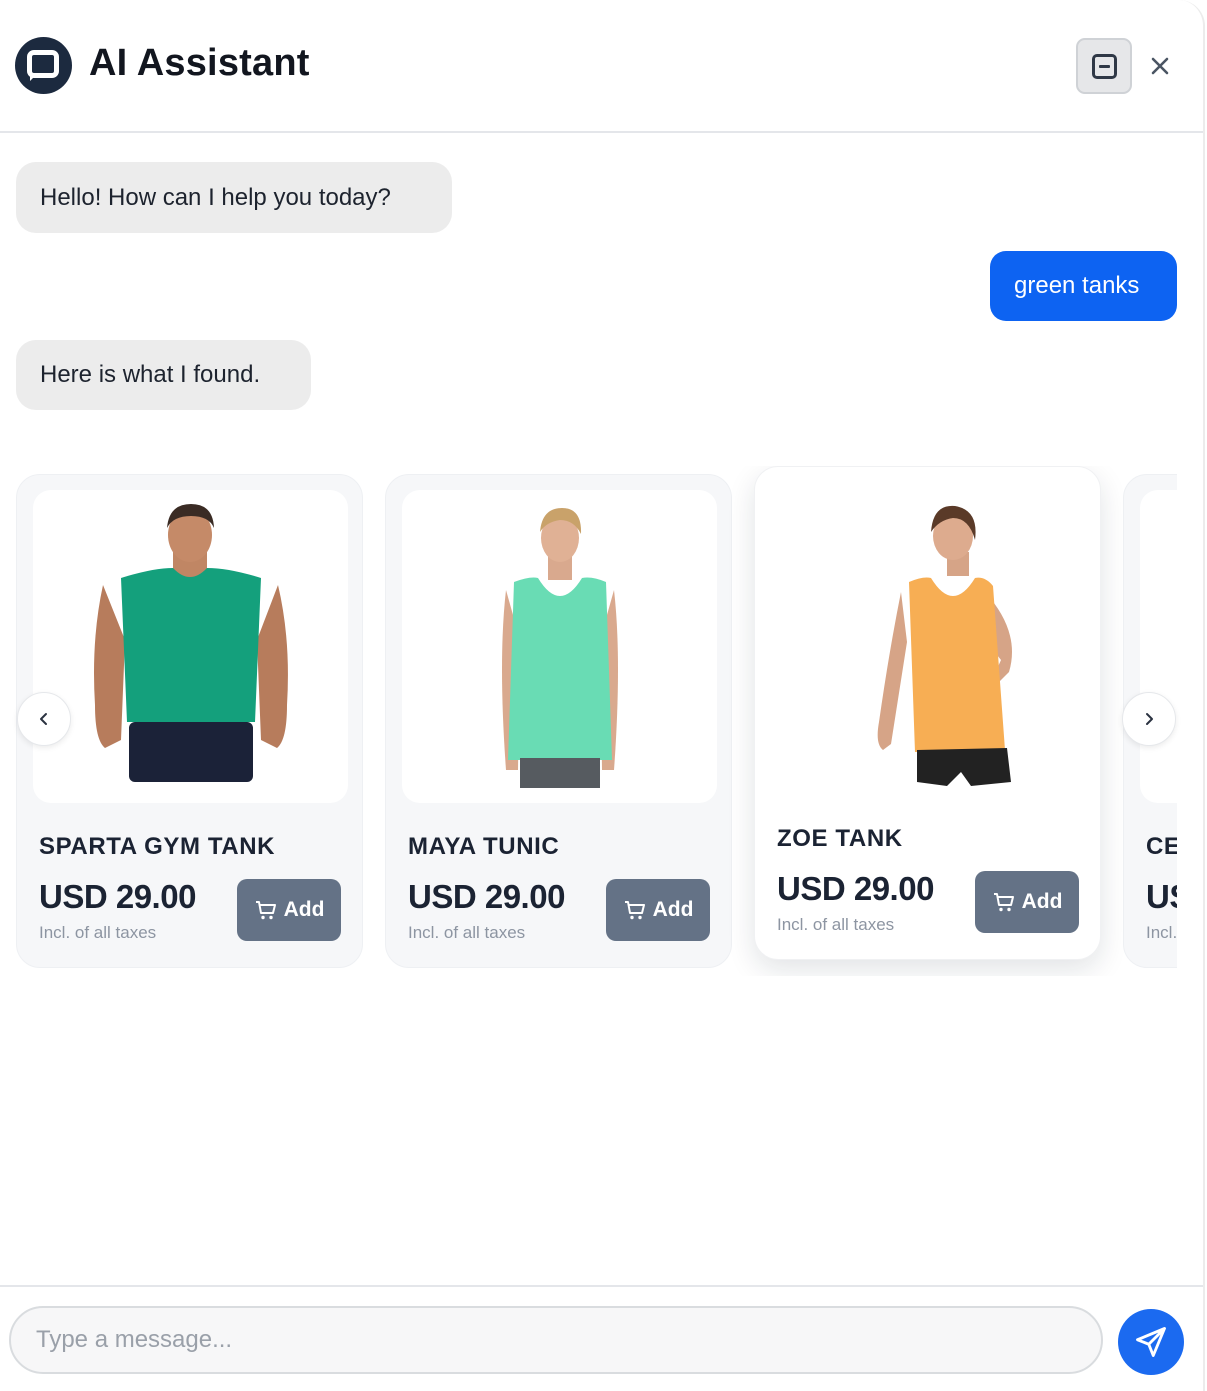 Image resolution: width=1207 pixels, height=1391 pixels. I want to click on product-name: MAYA TUNIC, so click(484, 846).